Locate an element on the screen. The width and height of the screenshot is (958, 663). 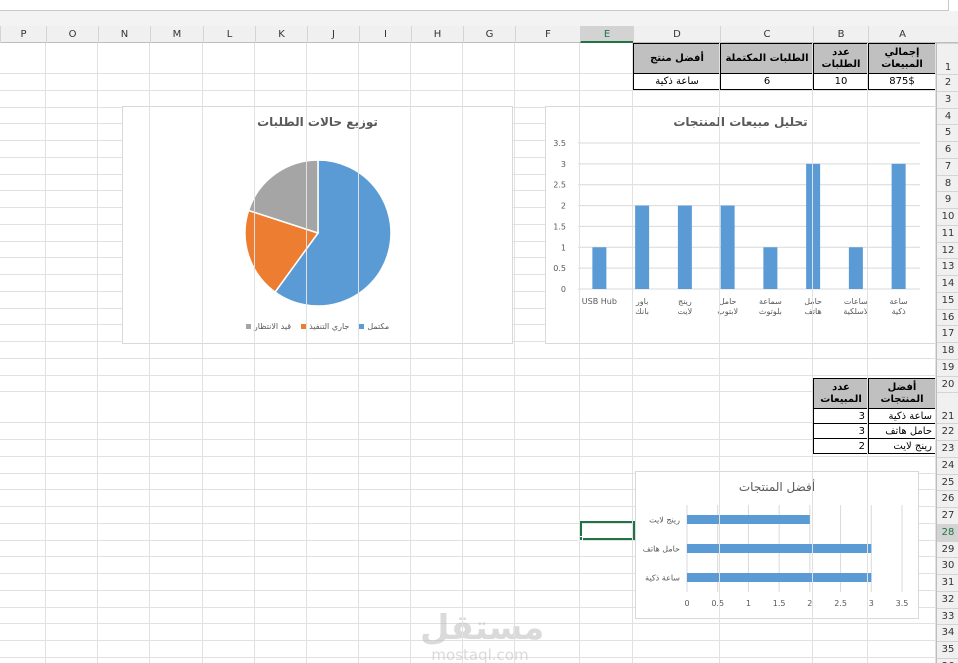
row-header-24: 24 is located at coordinates (947, 465).